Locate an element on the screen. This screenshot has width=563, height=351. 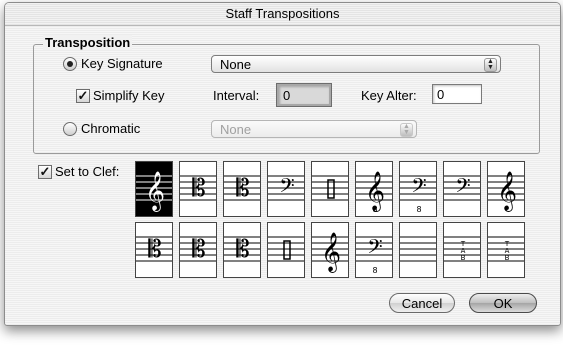
tab-small-clef-icon: TAB is located at coordinates (506, 250).